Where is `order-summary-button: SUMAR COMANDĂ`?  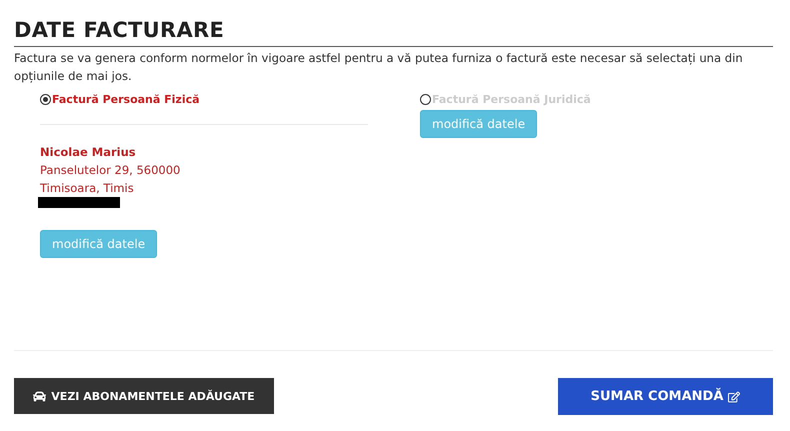
order-summary-button: SUMAR COMANDĂ is located at coordinates (665, 396).